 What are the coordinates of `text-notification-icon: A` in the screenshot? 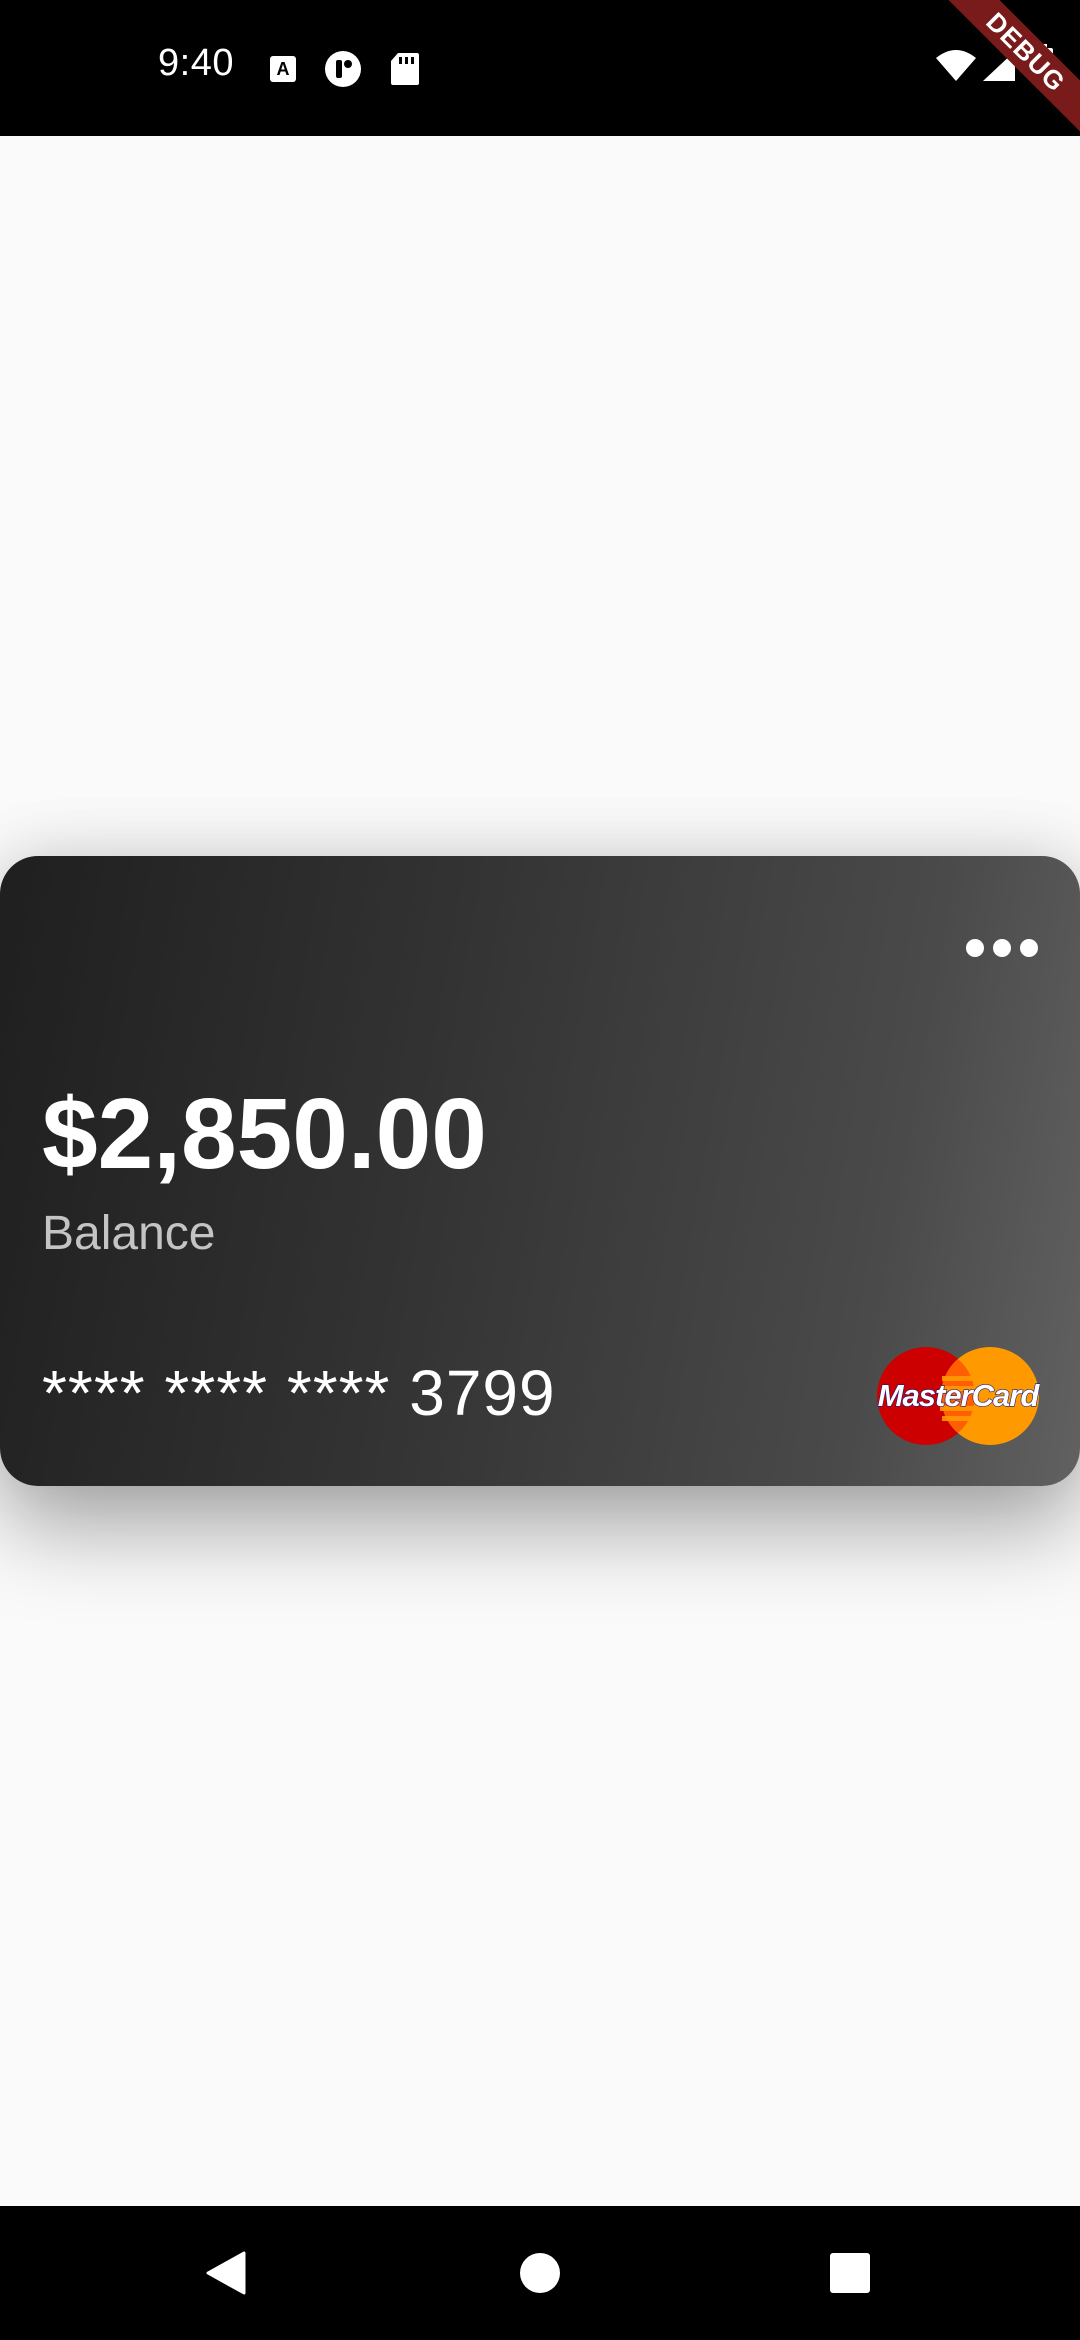 It's located at (283, 71).